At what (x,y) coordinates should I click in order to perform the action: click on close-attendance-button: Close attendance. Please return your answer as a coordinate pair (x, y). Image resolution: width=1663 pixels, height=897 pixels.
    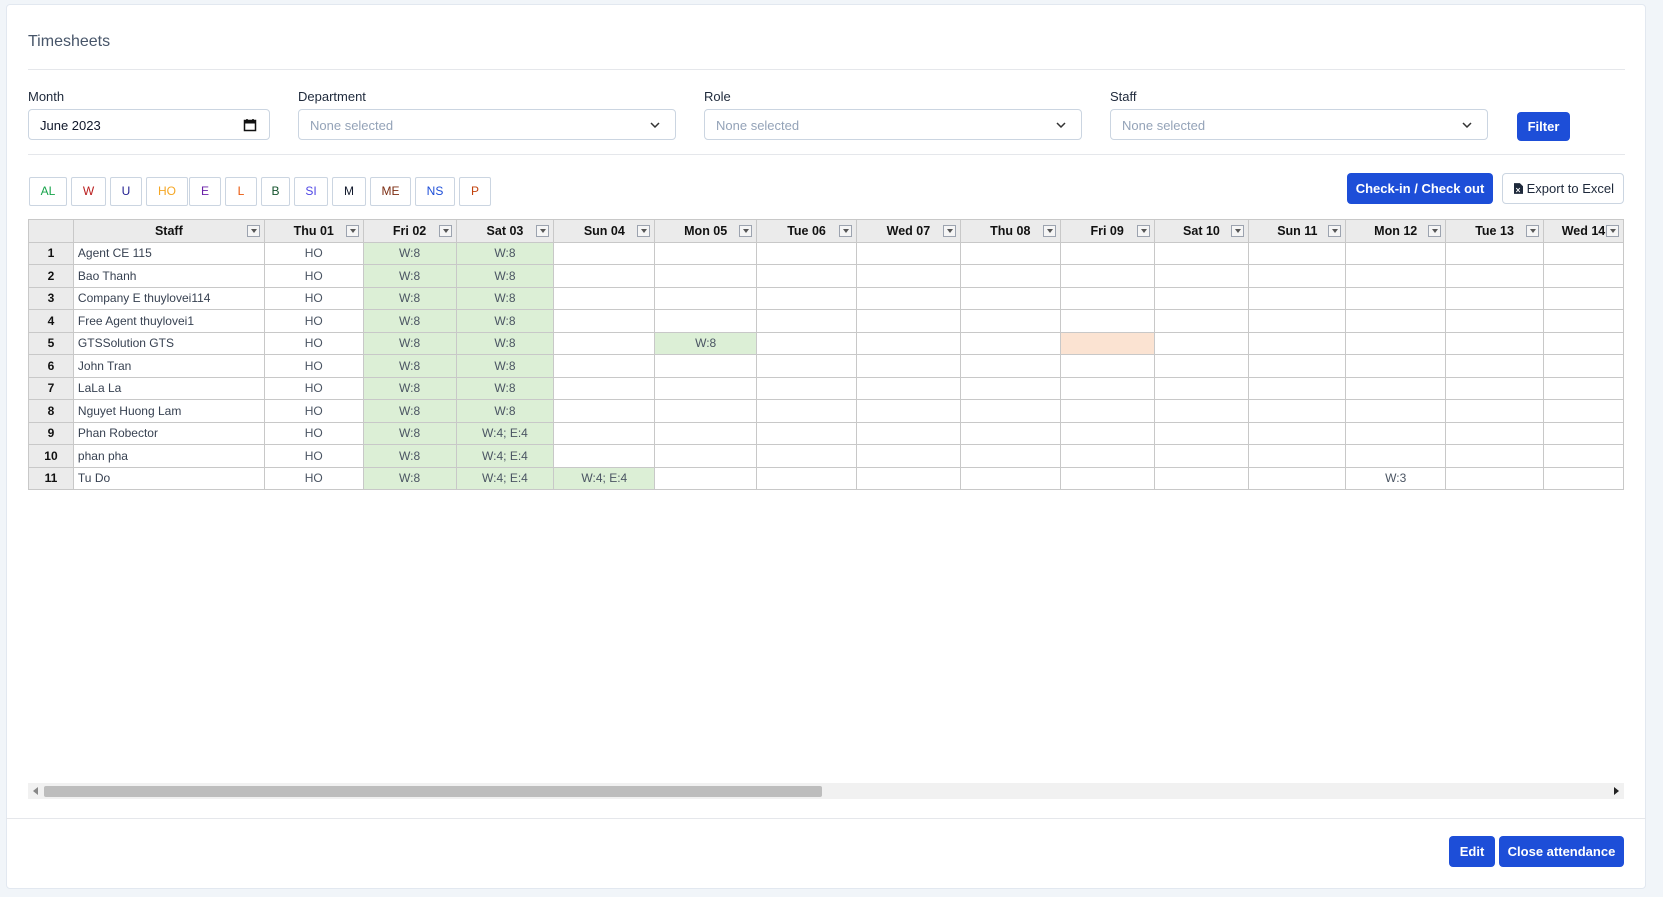
    Looking at the image, I should click on (1561, 851).